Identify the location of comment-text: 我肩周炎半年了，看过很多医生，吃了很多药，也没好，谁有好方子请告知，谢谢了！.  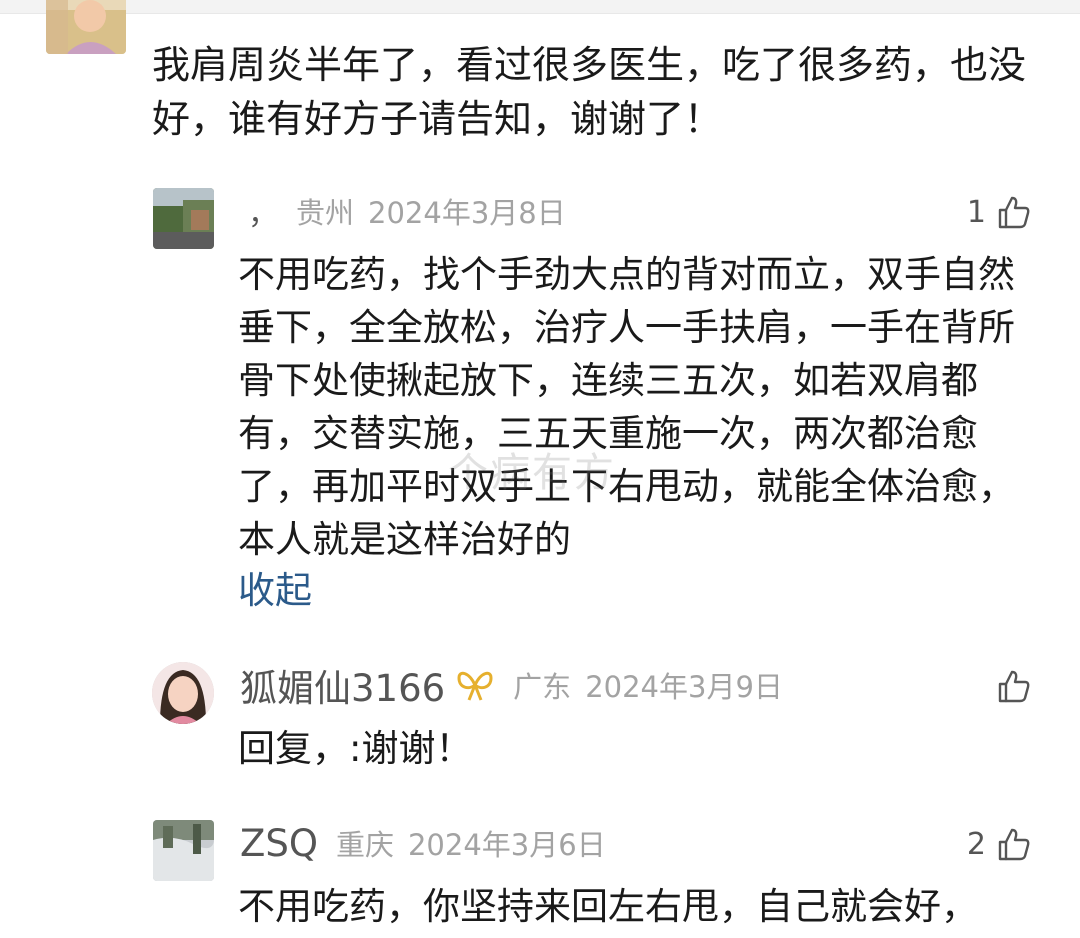
(589, 92).